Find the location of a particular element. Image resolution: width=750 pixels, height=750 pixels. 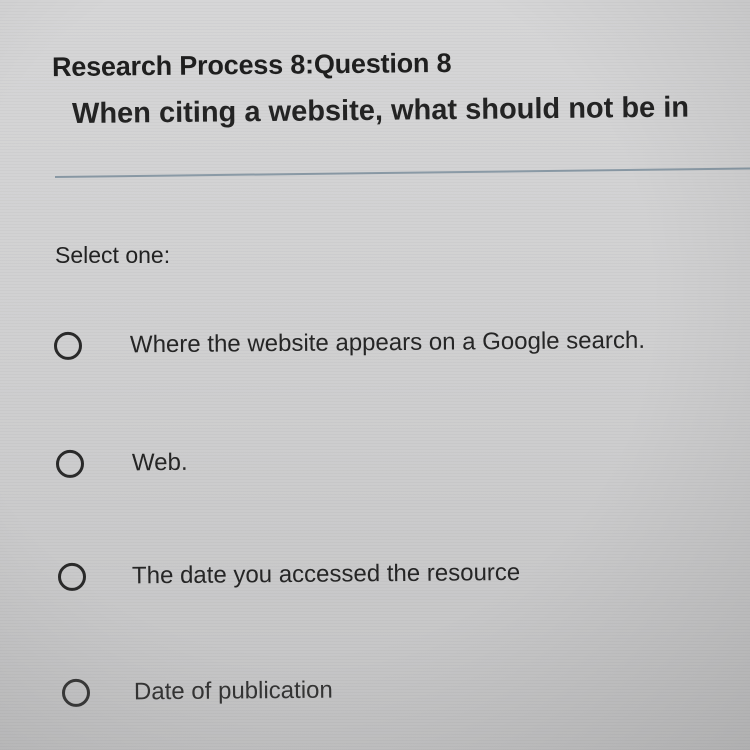

select-one-label: Select one: is located at coordinates (113, 255).